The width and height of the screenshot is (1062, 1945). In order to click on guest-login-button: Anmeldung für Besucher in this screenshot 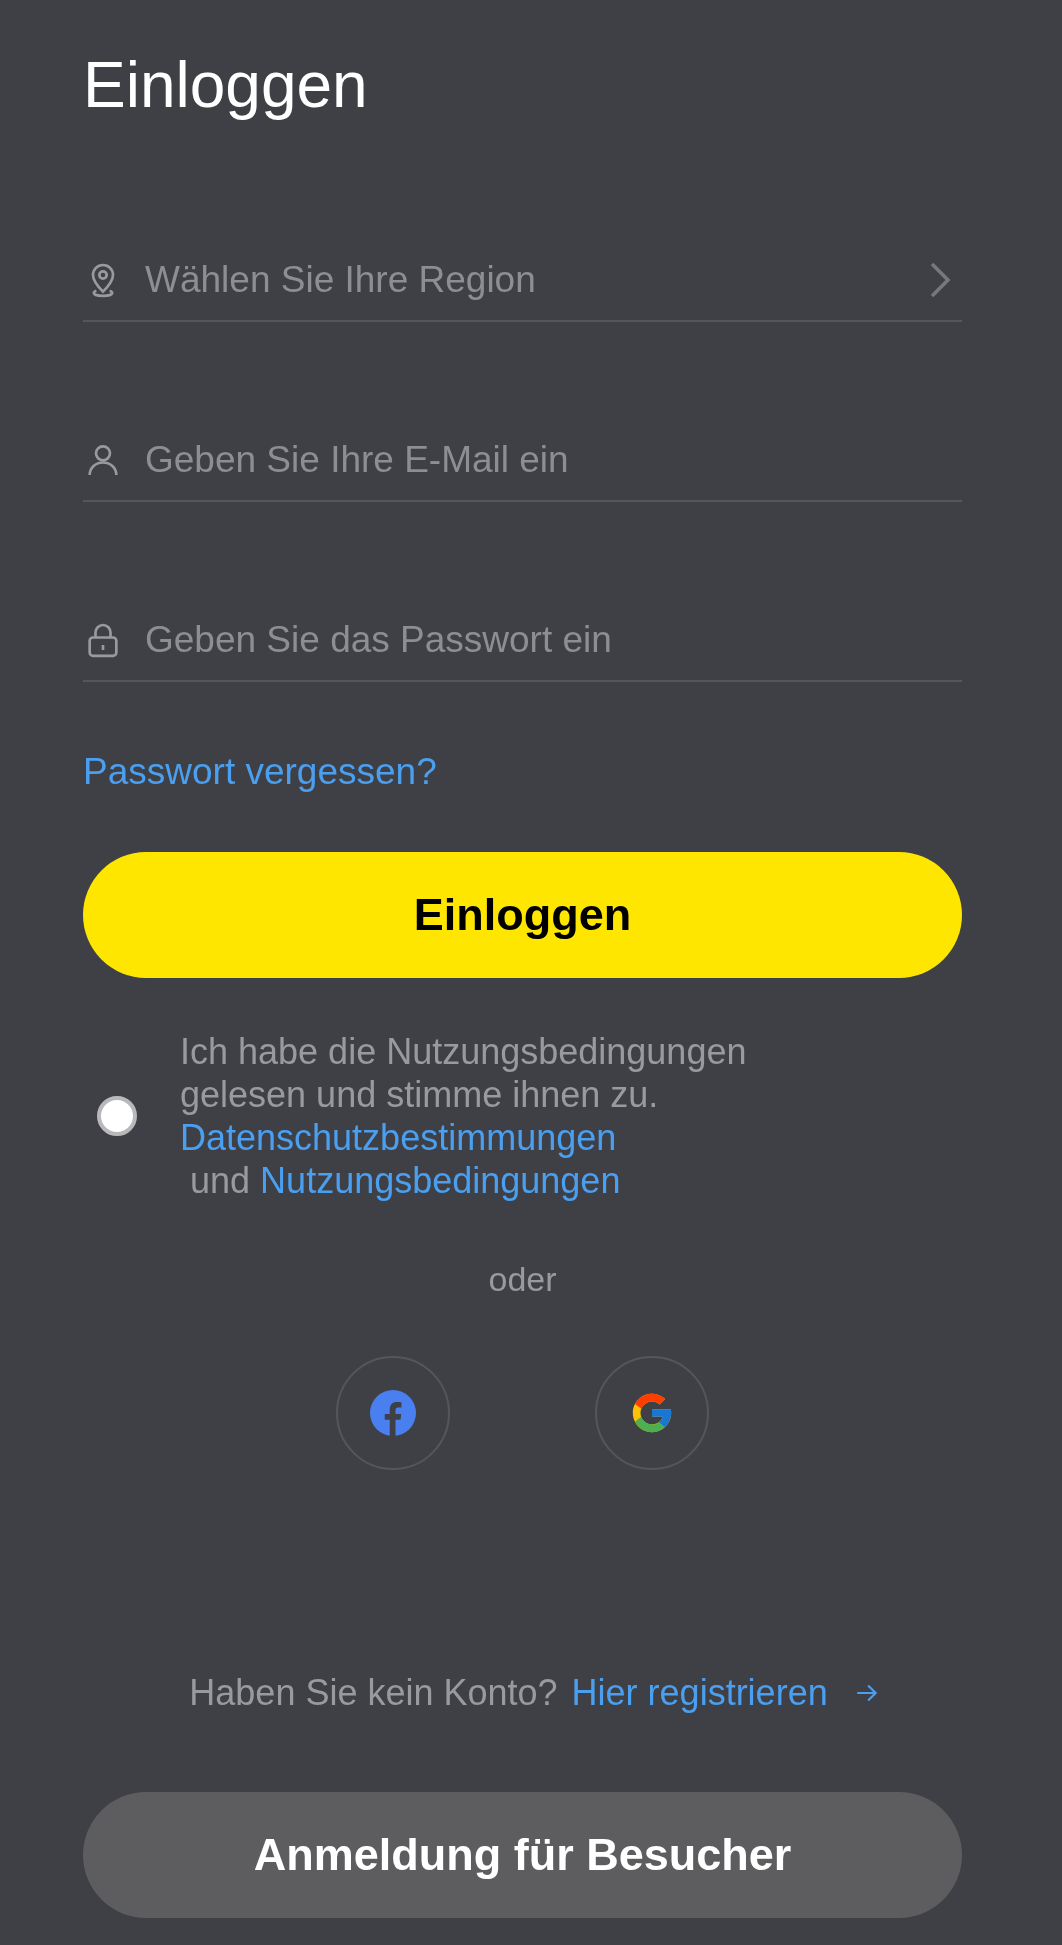, I will do `click(522, 1854)`.